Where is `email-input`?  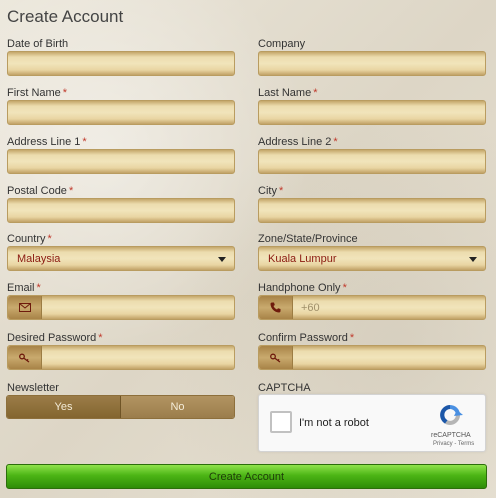
email-input is located at coordinates (121, 307).